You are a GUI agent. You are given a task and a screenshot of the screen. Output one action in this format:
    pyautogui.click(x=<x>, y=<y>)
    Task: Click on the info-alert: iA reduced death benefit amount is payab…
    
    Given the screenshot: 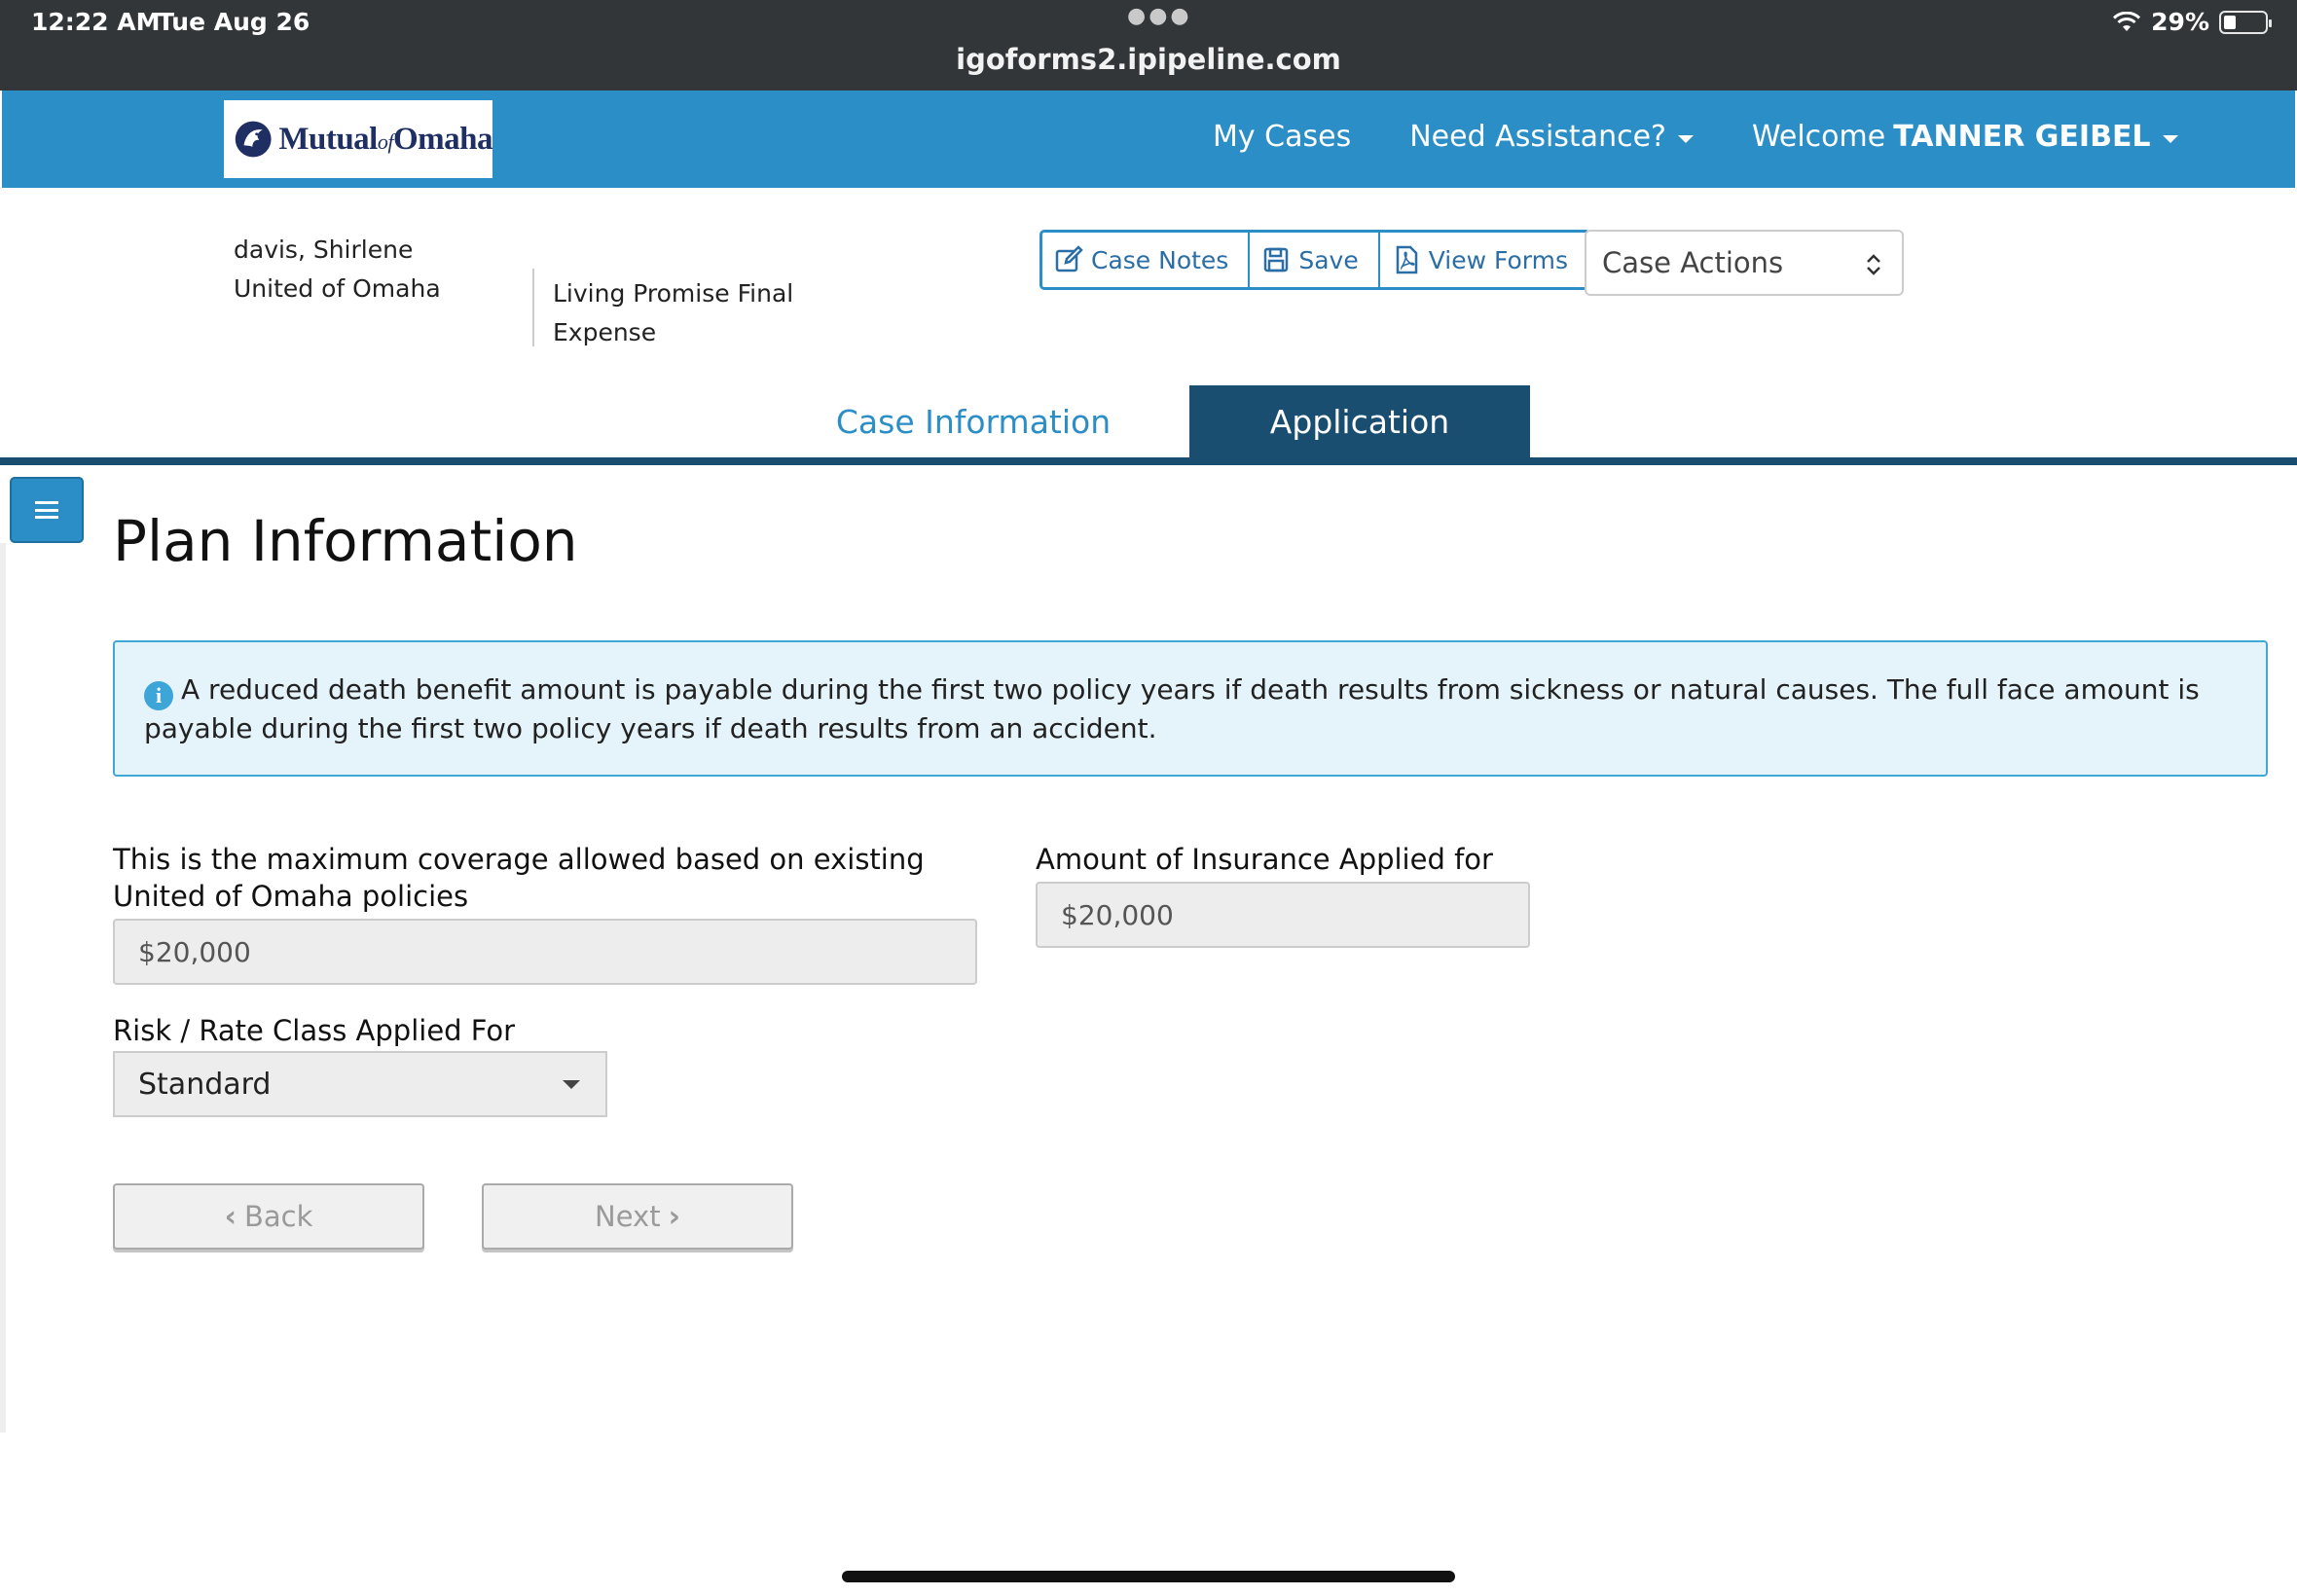 What is the action you would take?
    pyautogui.click(x=1190, y=709)
    